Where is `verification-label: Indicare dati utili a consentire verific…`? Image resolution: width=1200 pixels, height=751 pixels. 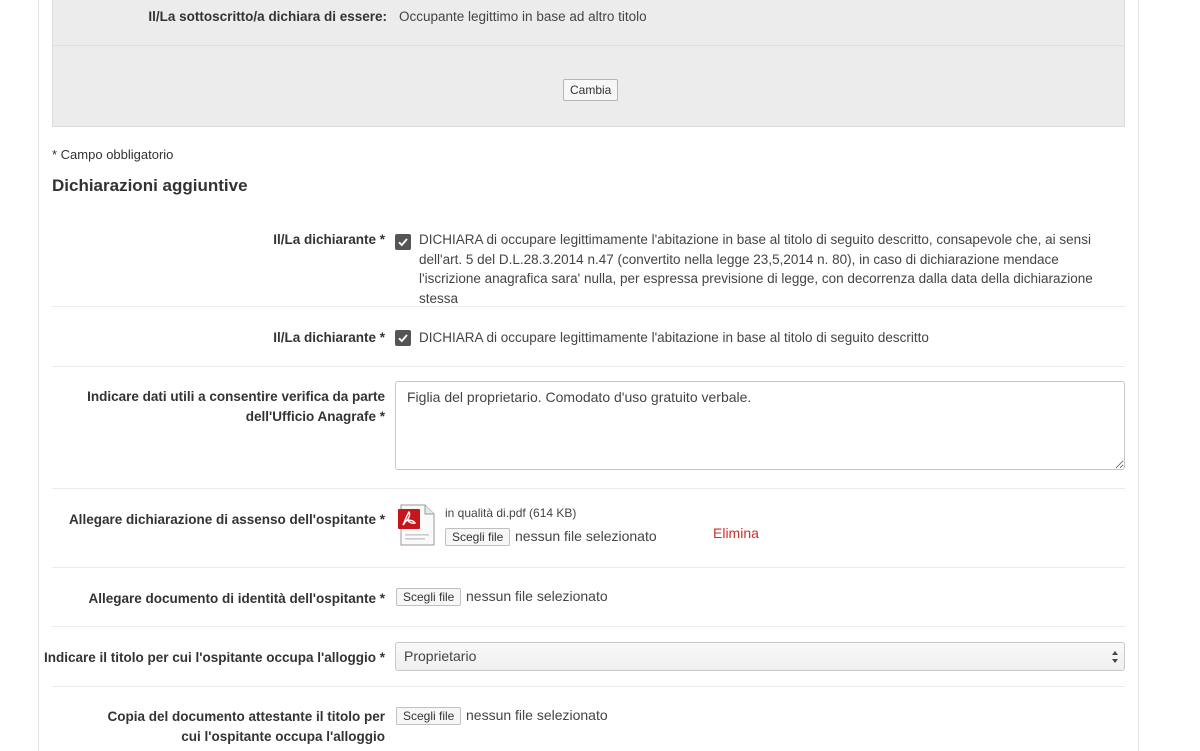
verification-label: Indicare dati utili a consentire verific… is located at coordinates (236, 406).